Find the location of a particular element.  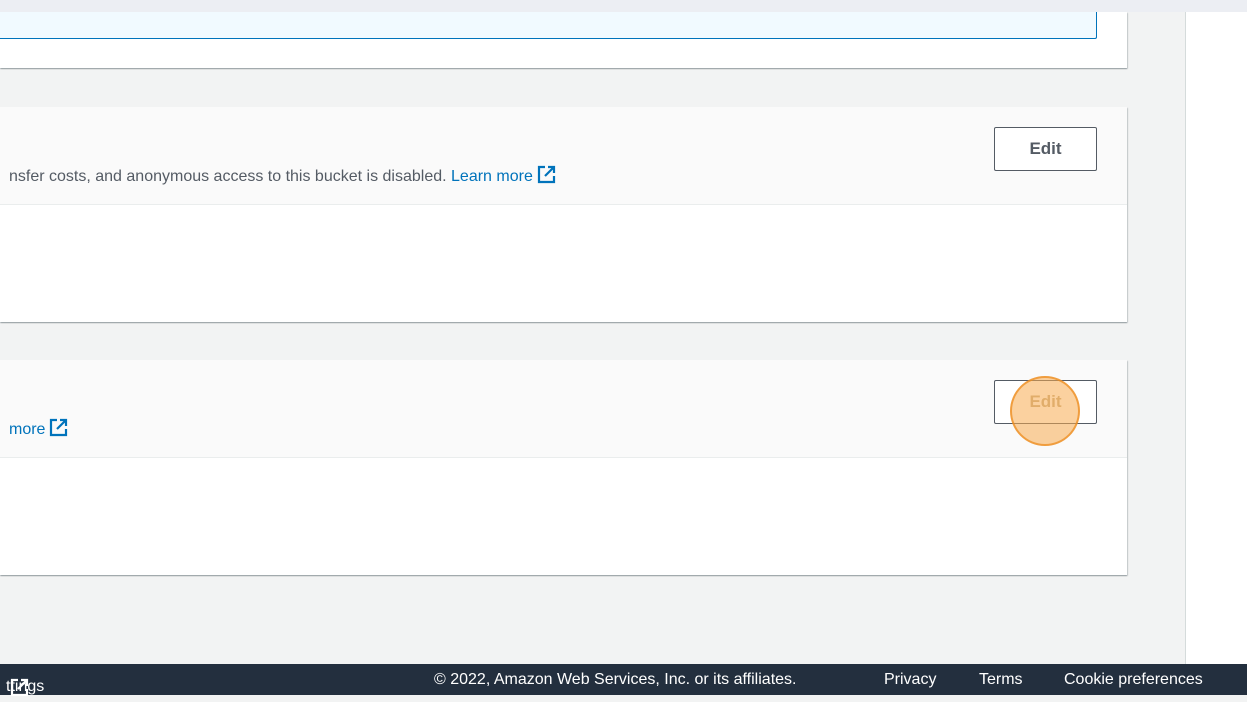

section-header: more Edit is located at coordinates (563, 409).